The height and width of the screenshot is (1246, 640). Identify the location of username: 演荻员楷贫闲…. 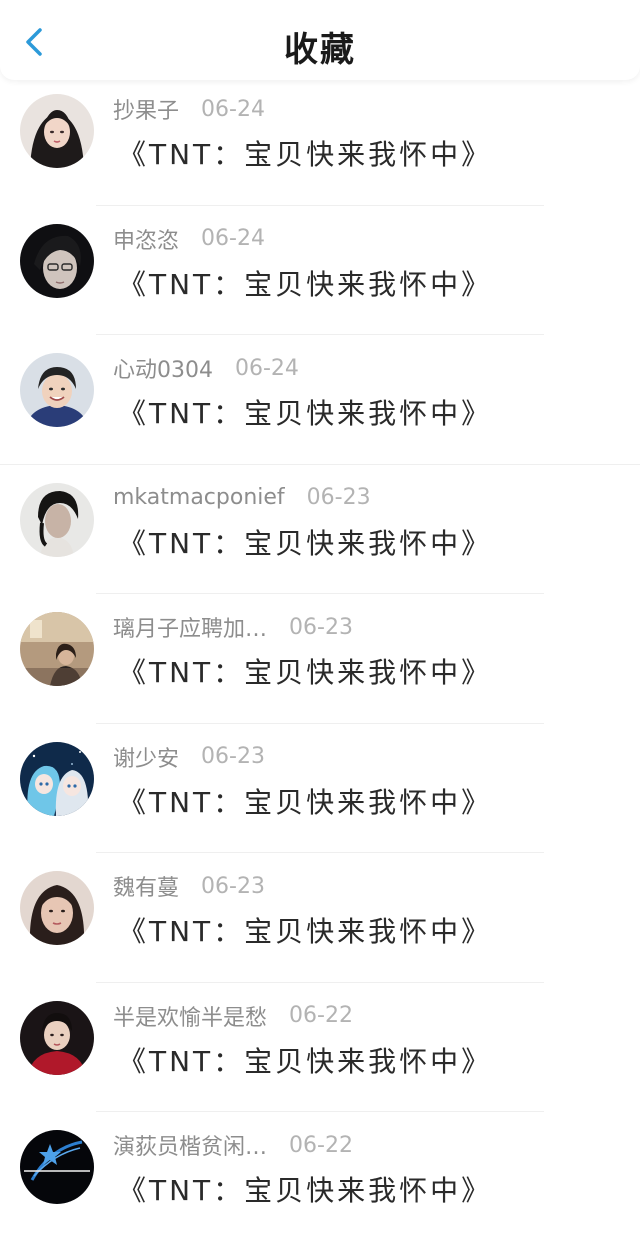
(190, 1145).